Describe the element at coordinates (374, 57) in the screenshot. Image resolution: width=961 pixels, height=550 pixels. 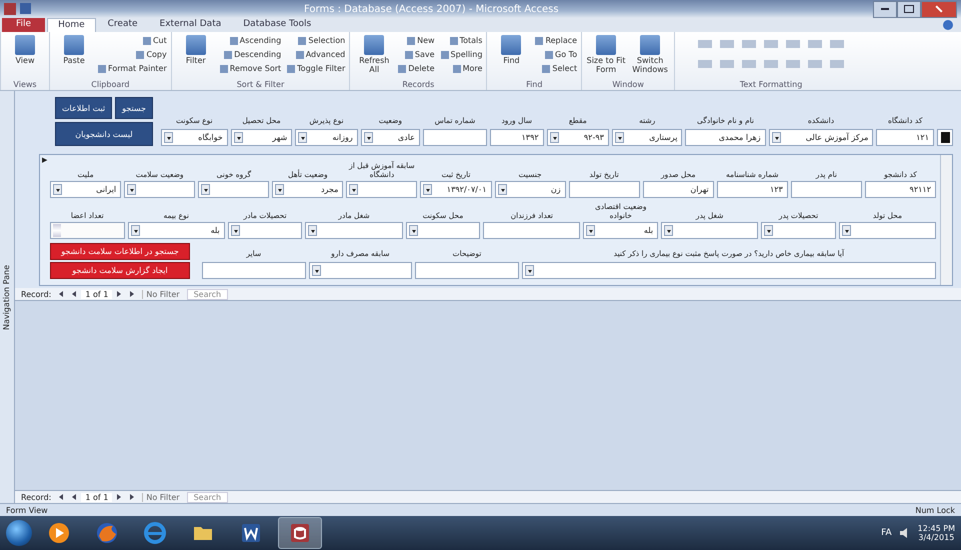
I see `ribbon-button: Refresh All` at that location.